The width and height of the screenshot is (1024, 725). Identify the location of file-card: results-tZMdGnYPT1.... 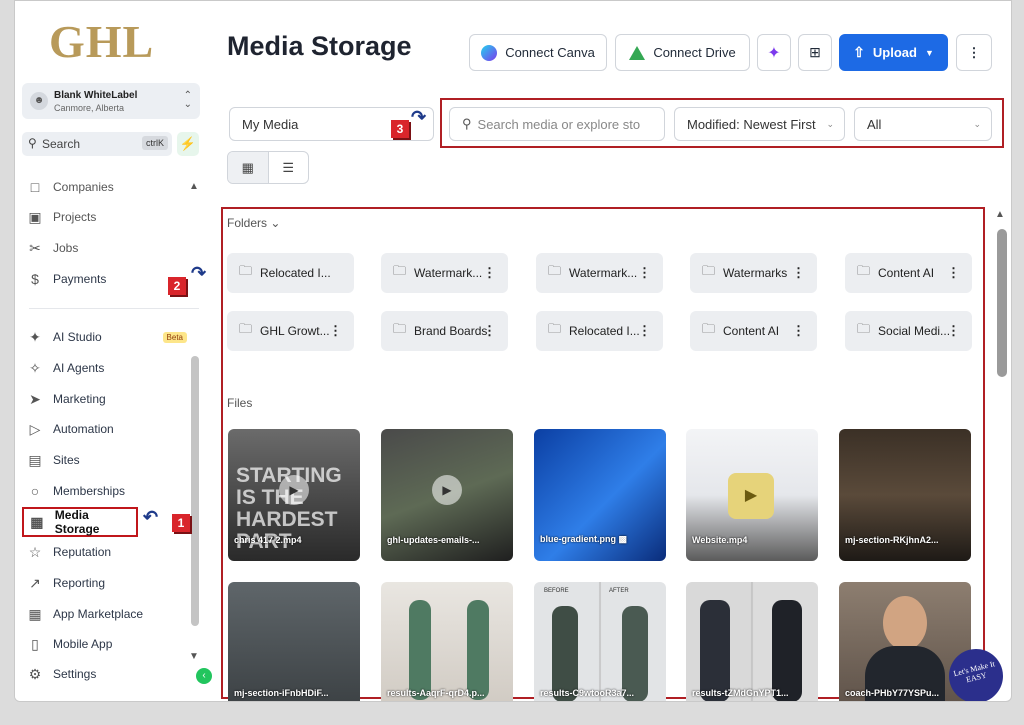
(752, 641).